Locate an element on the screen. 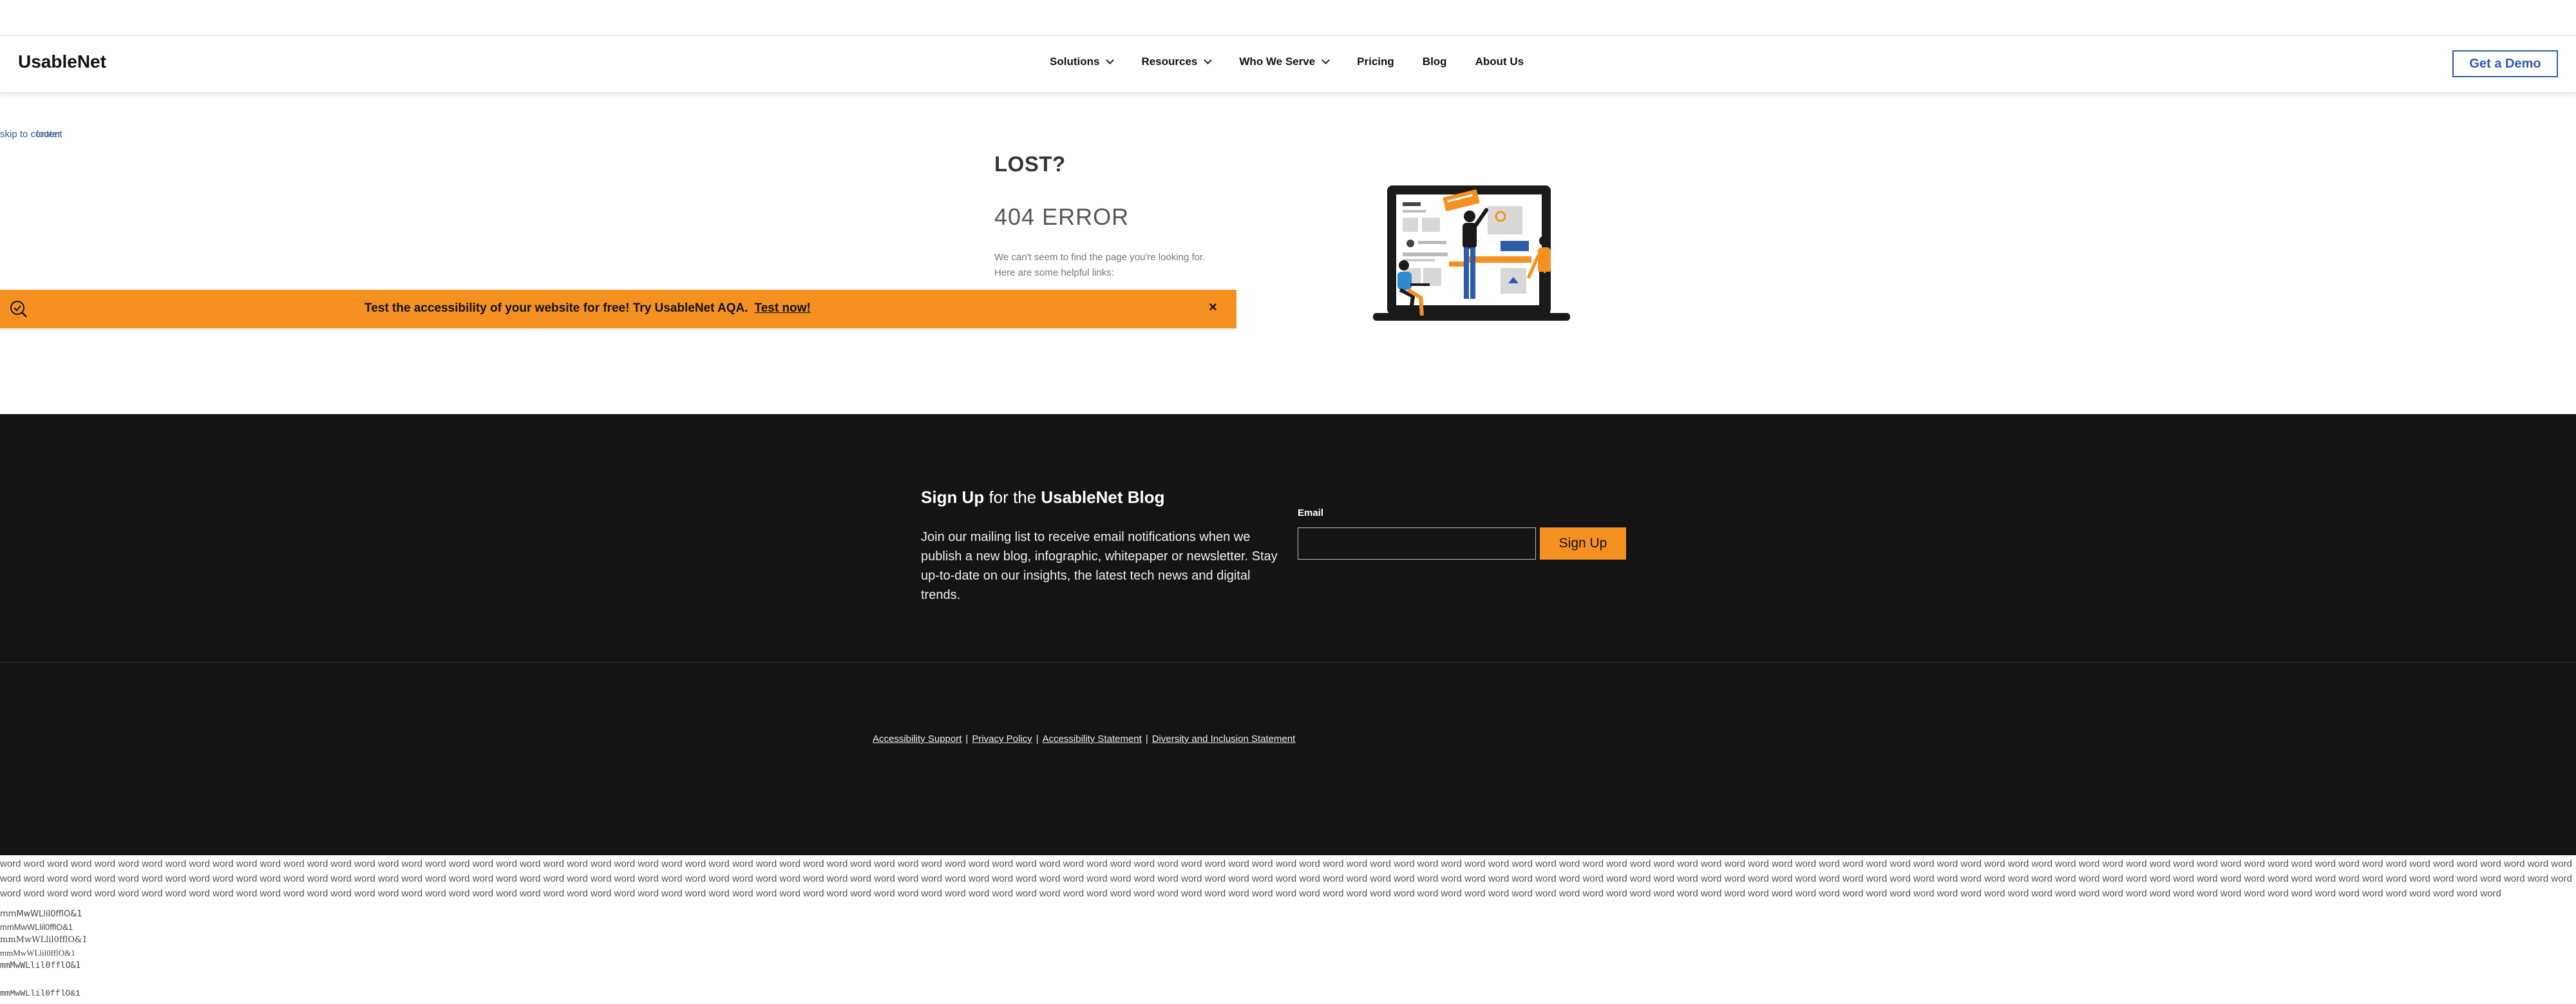 This screenshot has width=2576, height=1004. nav-item-pricing: Pricing is located at coordinates (1376, 61).